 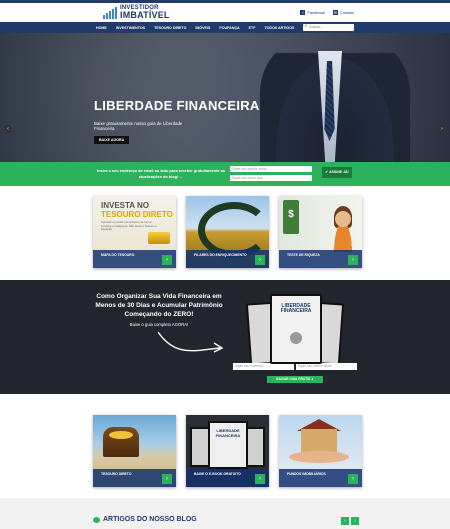 I want to click on site-logo: INVESTIDOR IMBATÍVEL, so click(x=136, y=12).